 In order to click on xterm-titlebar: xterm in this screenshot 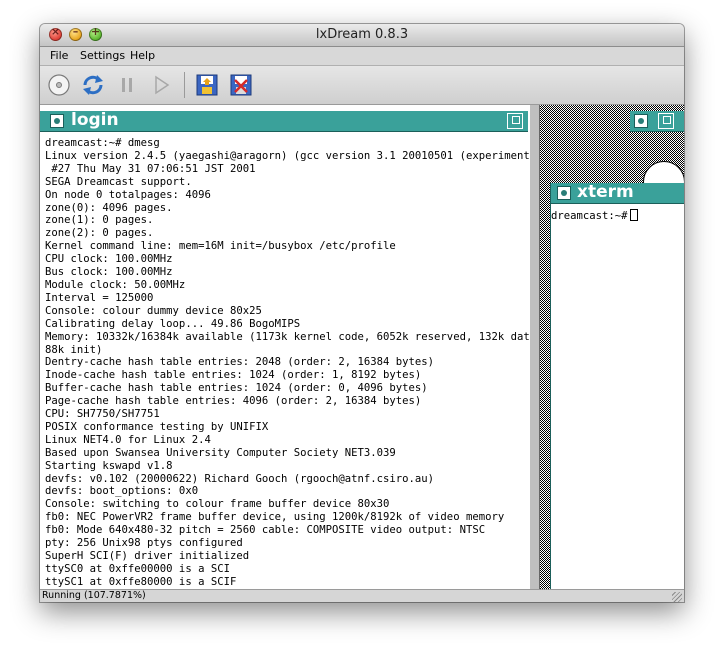, I will do `click(617, 193)`.